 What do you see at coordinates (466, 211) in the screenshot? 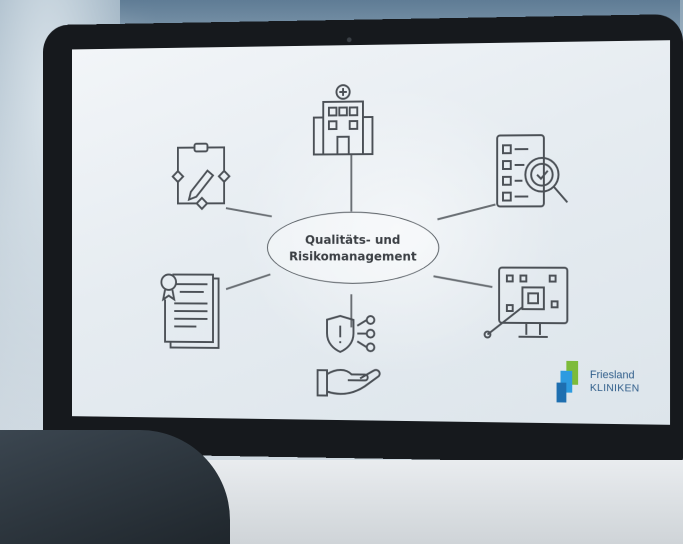
I see `connector-top-right` at bounding box center [466, 211].